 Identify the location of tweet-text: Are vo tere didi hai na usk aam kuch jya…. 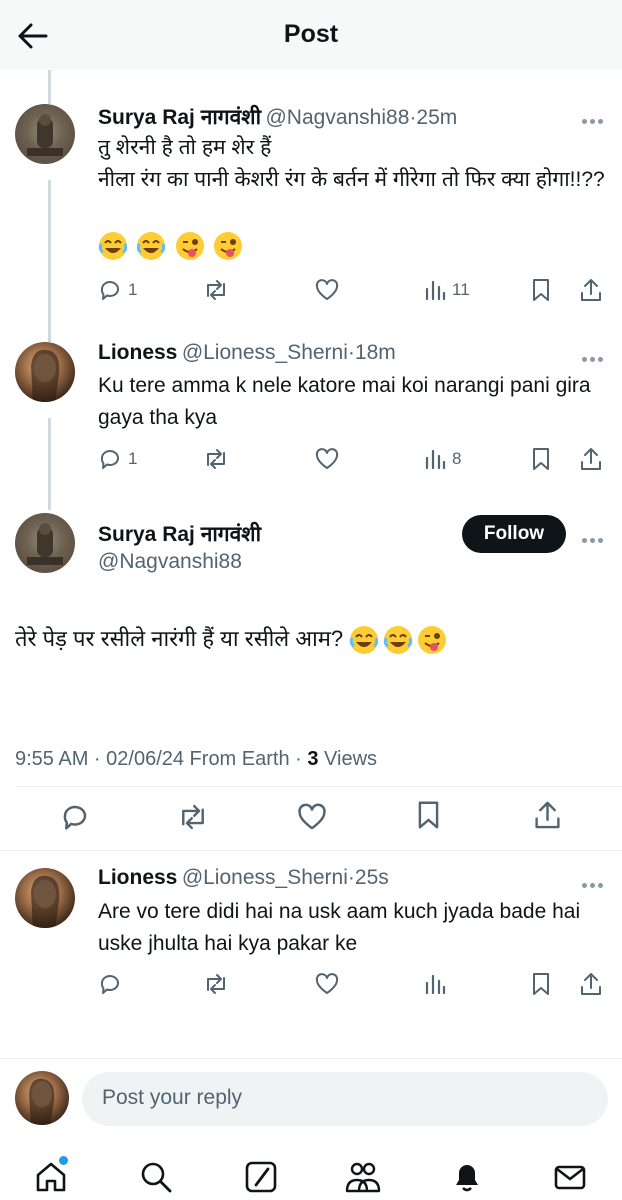
(339, 927).